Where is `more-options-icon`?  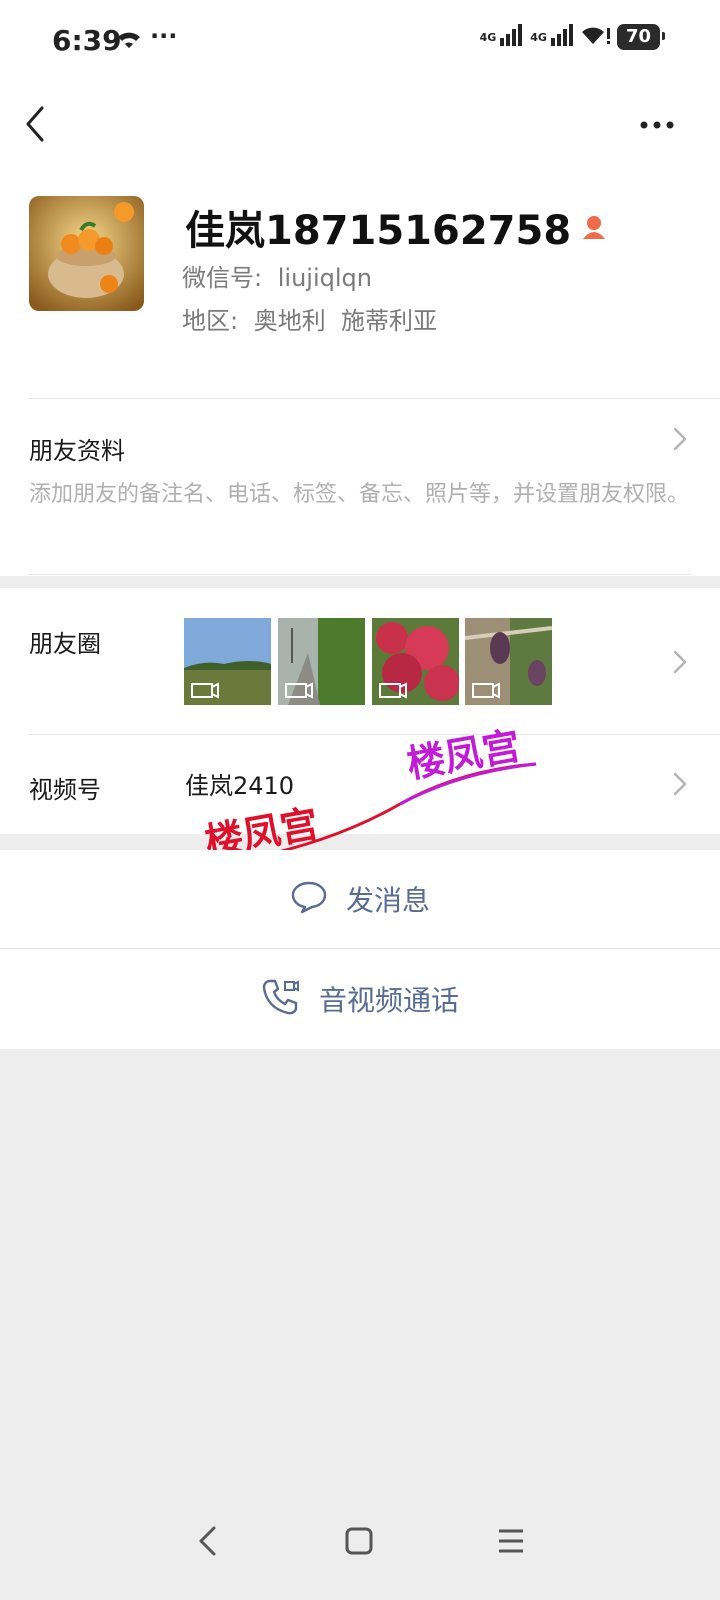
more-options-icon is located at coordinates (658, 125).